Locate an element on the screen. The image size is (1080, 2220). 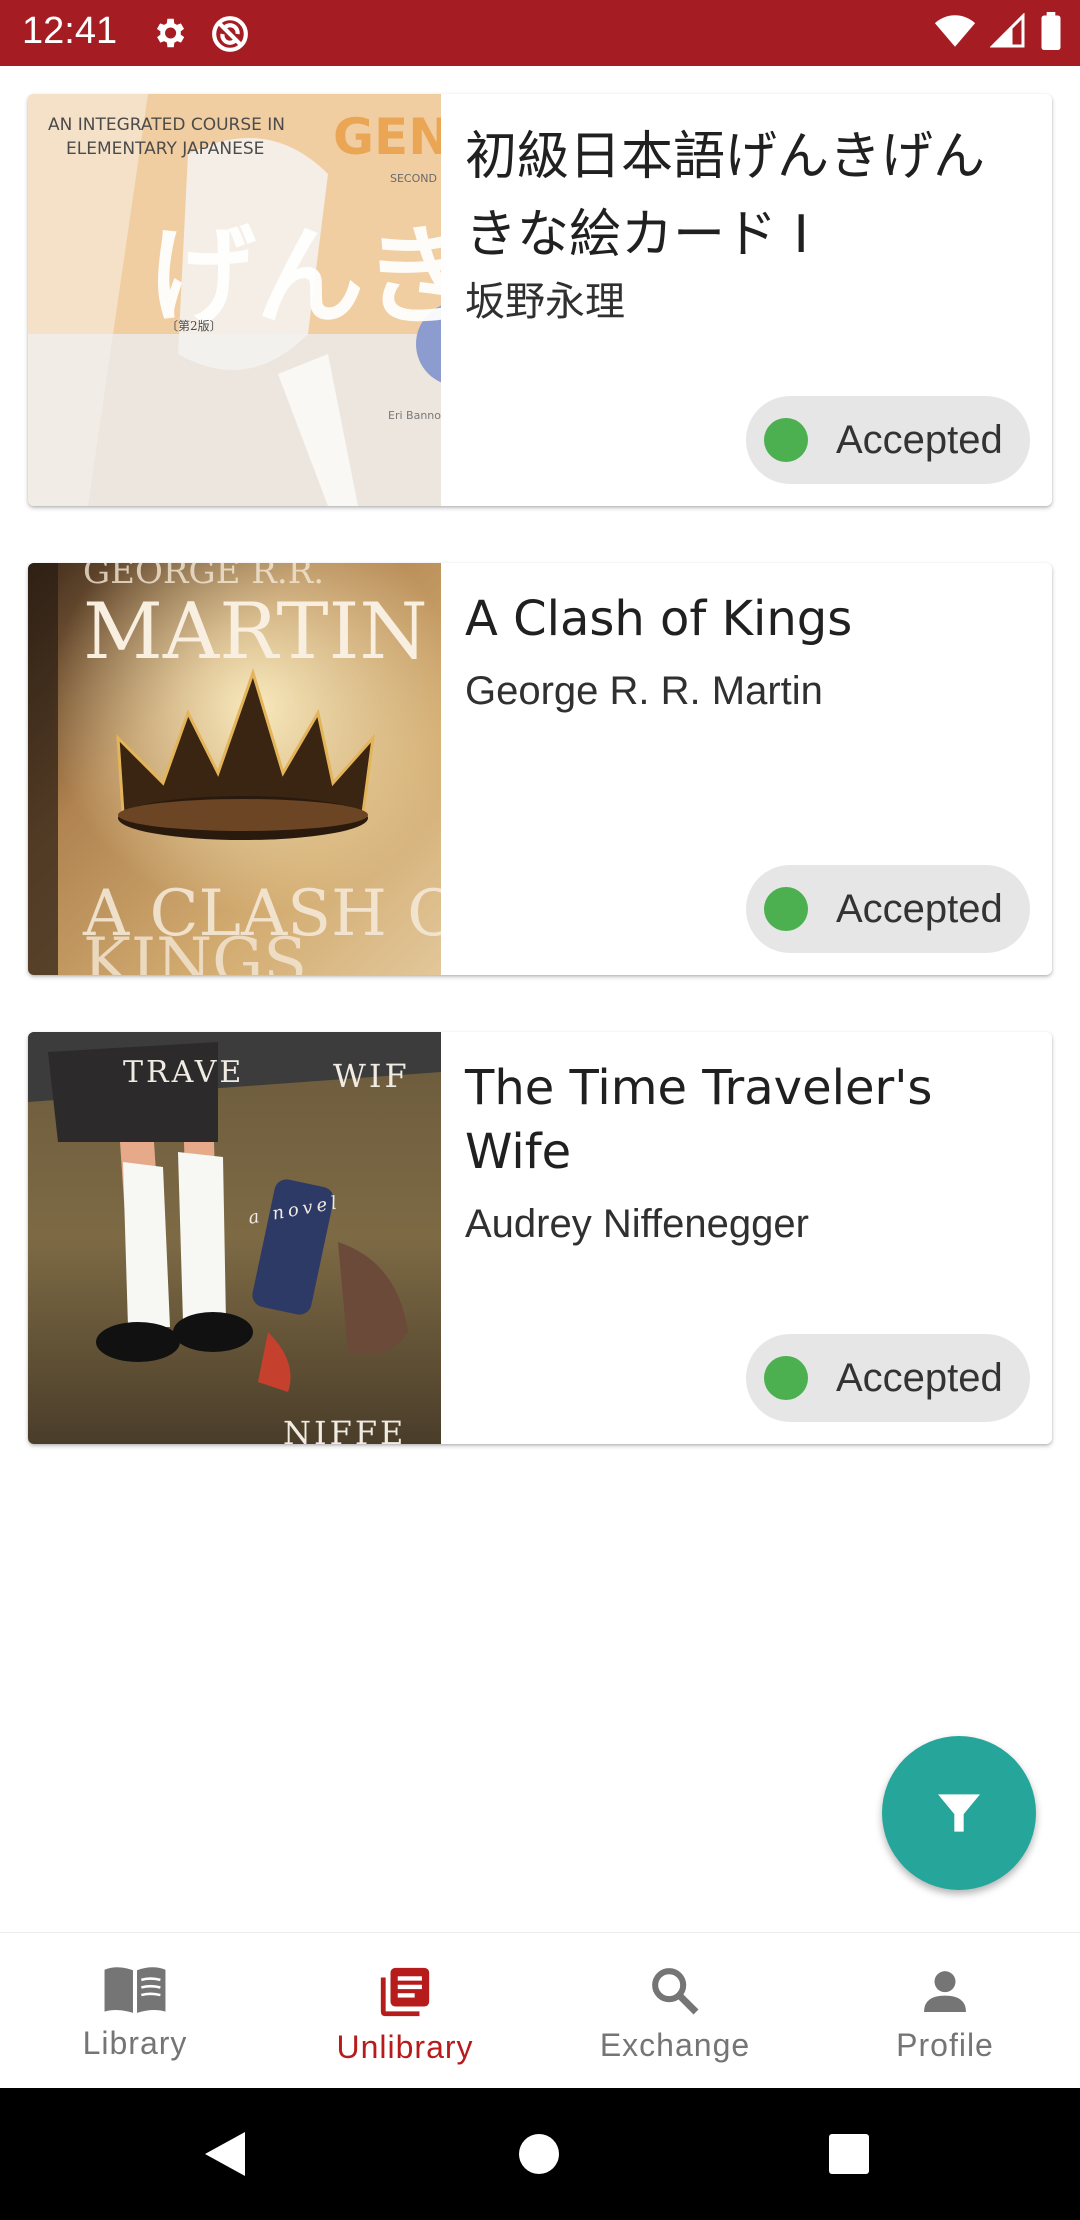
home-icon is located at coordinates (539, 2154).